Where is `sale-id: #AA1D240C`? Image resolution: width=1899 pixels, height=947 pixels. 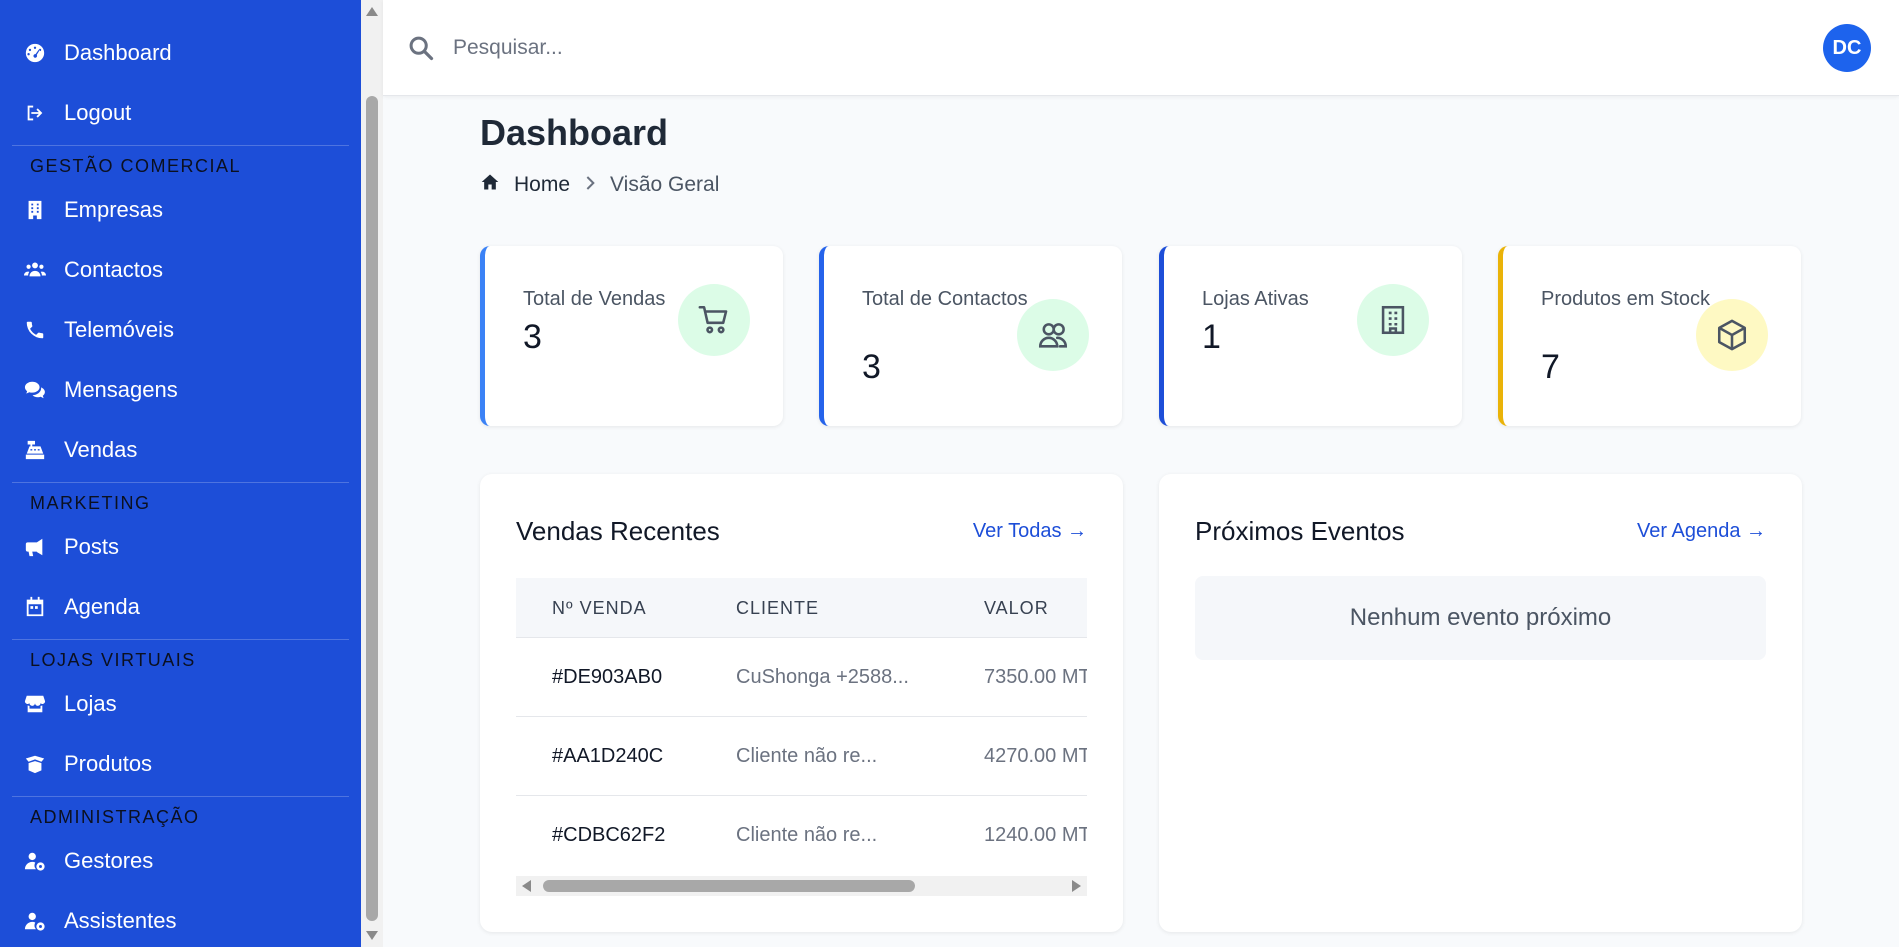 sale-id: #AA1D240C is located at coordinates (608, 756).